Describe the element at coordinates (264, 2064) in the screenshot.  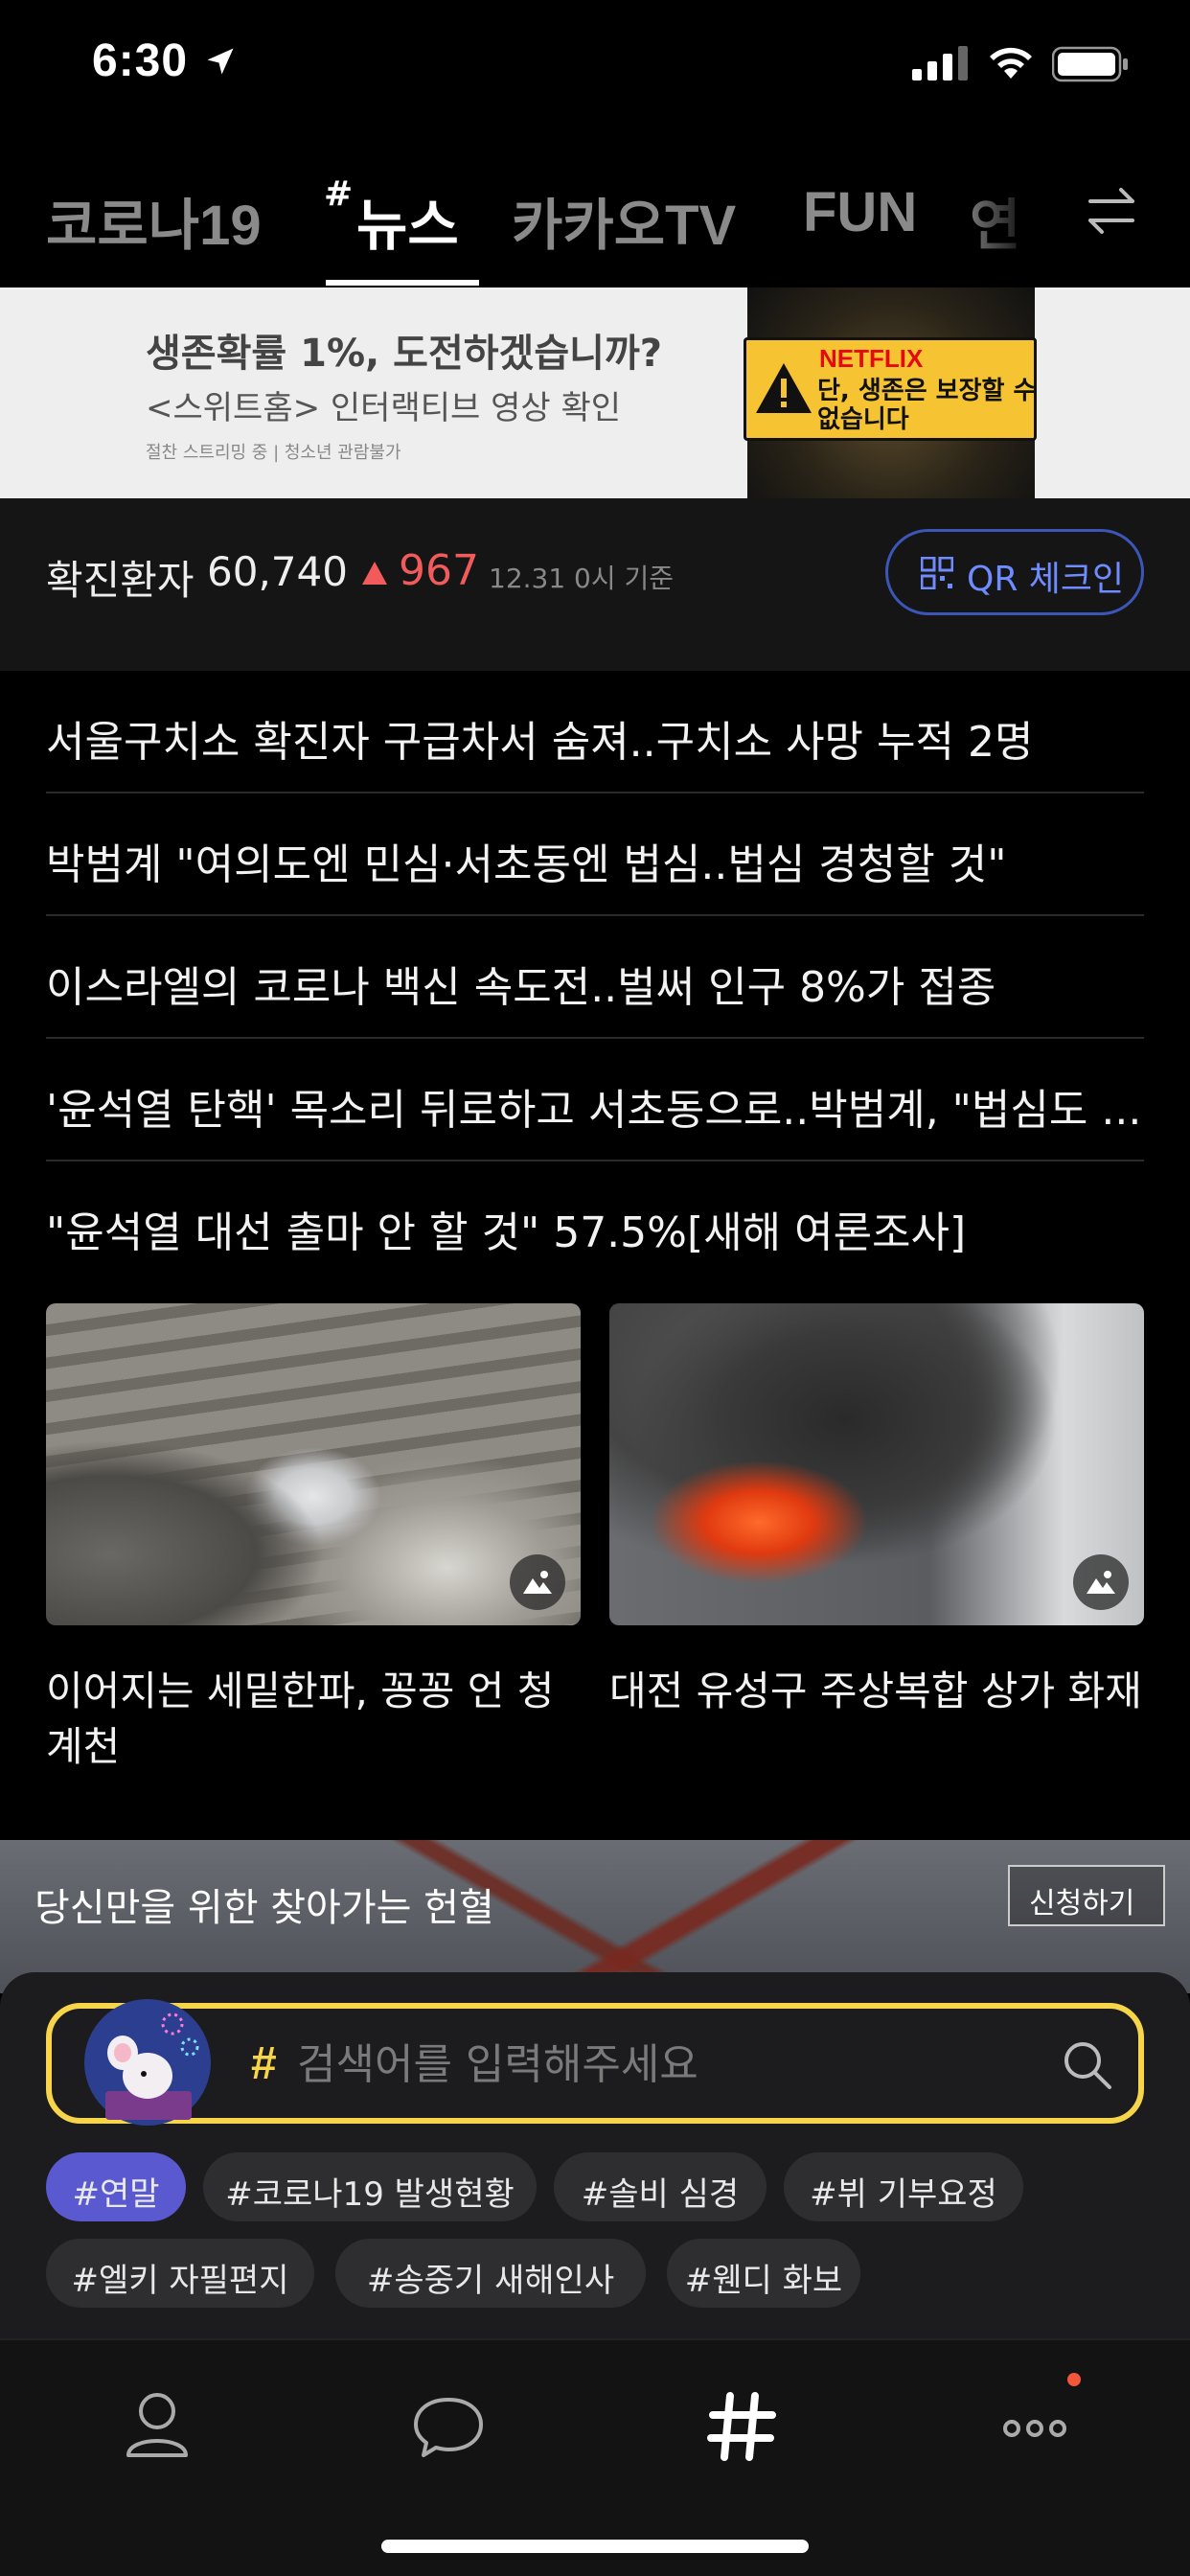
I see `search-hash-mark: #` at that location.